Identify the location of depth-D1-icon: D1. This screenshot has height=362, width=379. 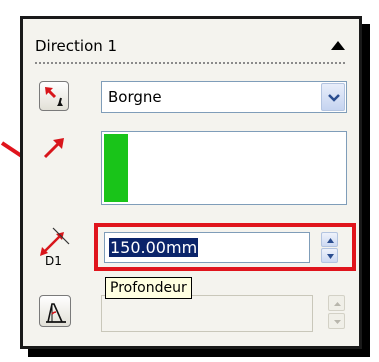
(55, 247).